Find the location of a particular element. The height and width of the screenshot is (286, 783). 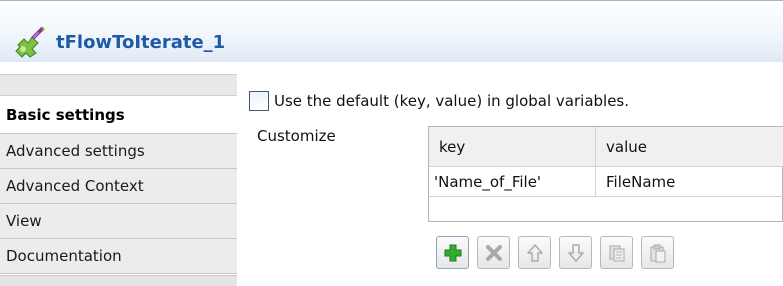

sidebar-item-documentation: Documentation is located at coordinates (118, 256).